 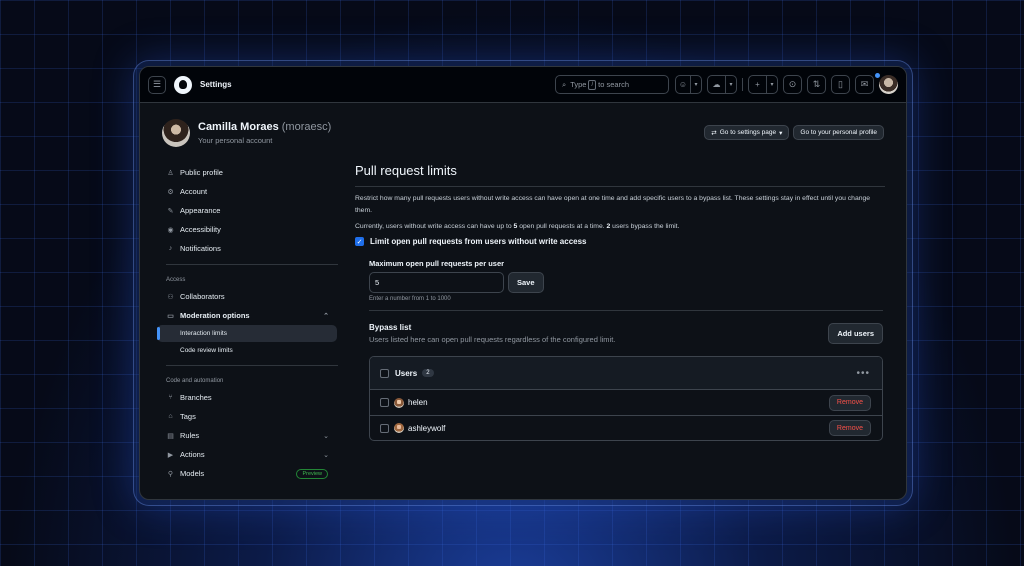 What do you see at coordinates (170, 416) in the screenshot?
I see `tag-icon: ⌂` at bounding box center [170, 416].